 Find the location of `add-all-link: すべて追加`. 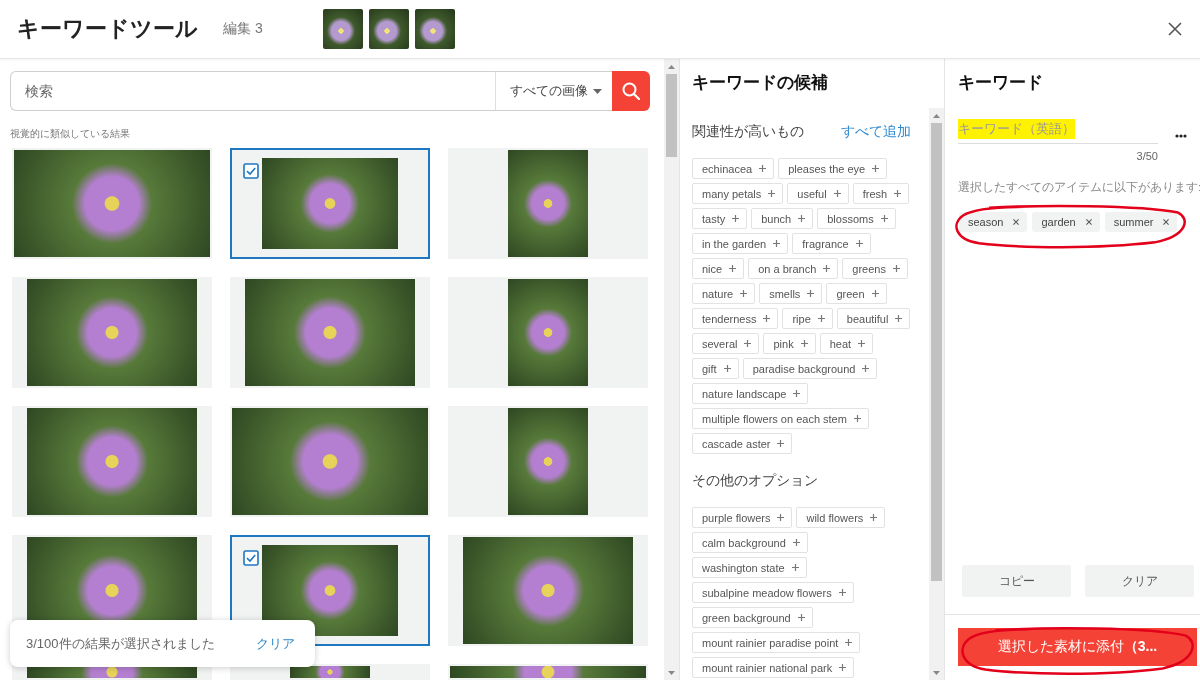

add-all-link: すべて追加 is located at coordinates (876, 131).